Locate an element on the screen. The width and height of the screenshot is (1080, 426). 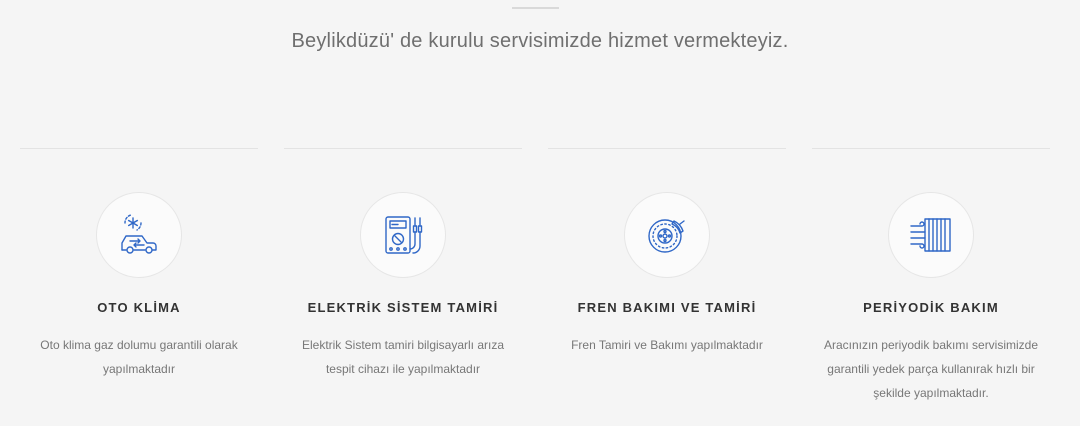
service-title: FREN BAKIMI VE TAMİRİ is located at coordinates (667, 307).